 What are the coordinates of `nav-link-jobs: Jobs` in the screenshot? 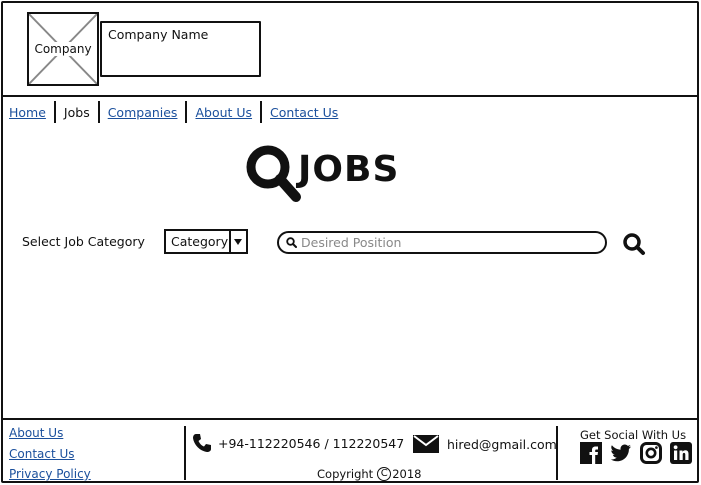 It's located at (77, 112).